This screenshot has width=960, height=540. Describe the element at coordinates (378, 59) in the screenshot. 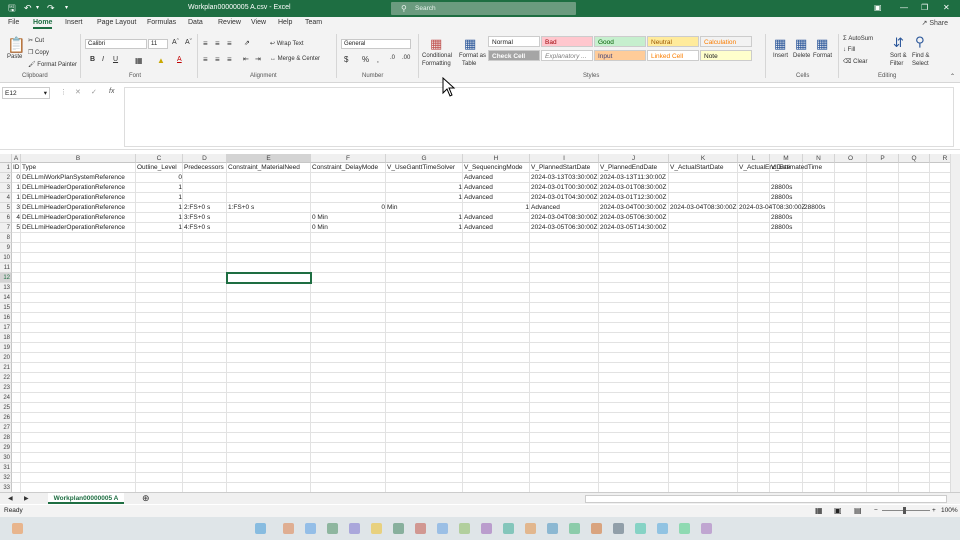

I see `comma-icon: ‚` at that location.